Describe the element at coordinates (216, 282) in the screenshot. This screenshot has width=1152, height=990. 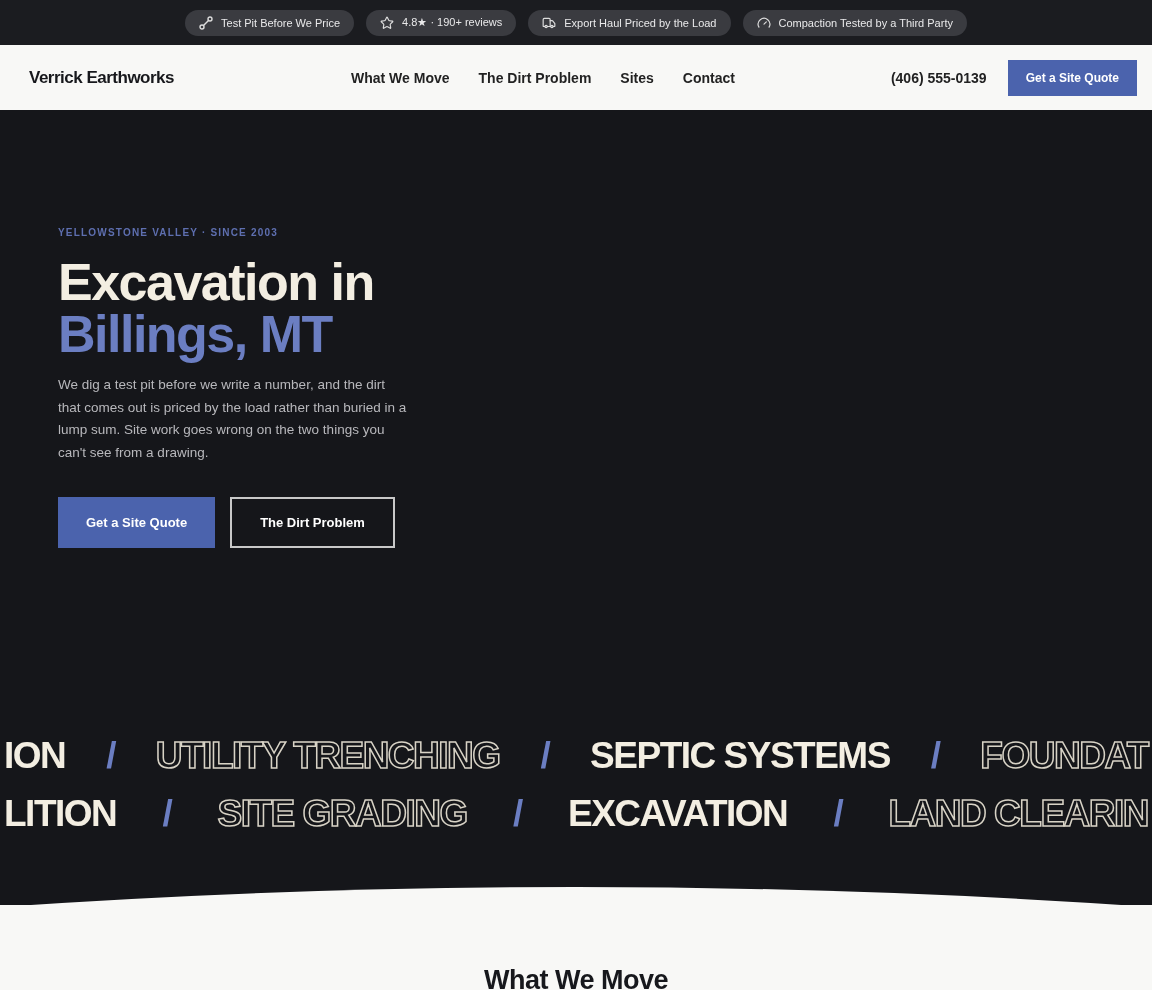
I see `hero-title: Excavation in` at that location.